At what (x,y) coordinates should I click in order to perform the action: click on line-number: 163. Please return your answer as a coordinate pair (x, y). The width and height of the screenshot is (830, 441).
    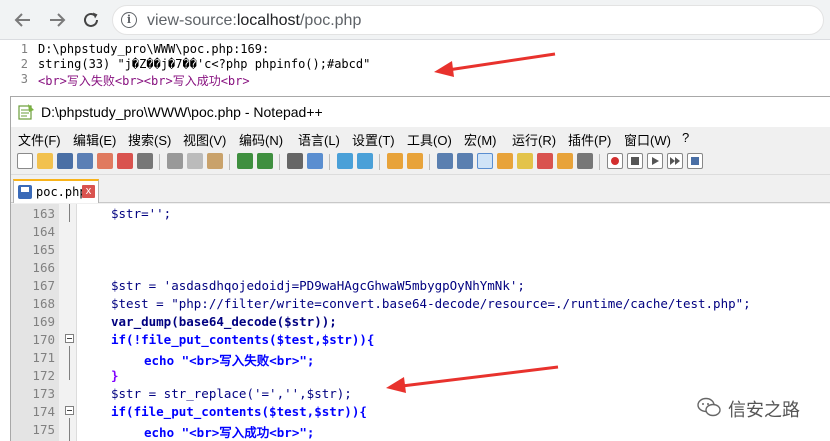
    Looking at the image, I should click on (43, 213).